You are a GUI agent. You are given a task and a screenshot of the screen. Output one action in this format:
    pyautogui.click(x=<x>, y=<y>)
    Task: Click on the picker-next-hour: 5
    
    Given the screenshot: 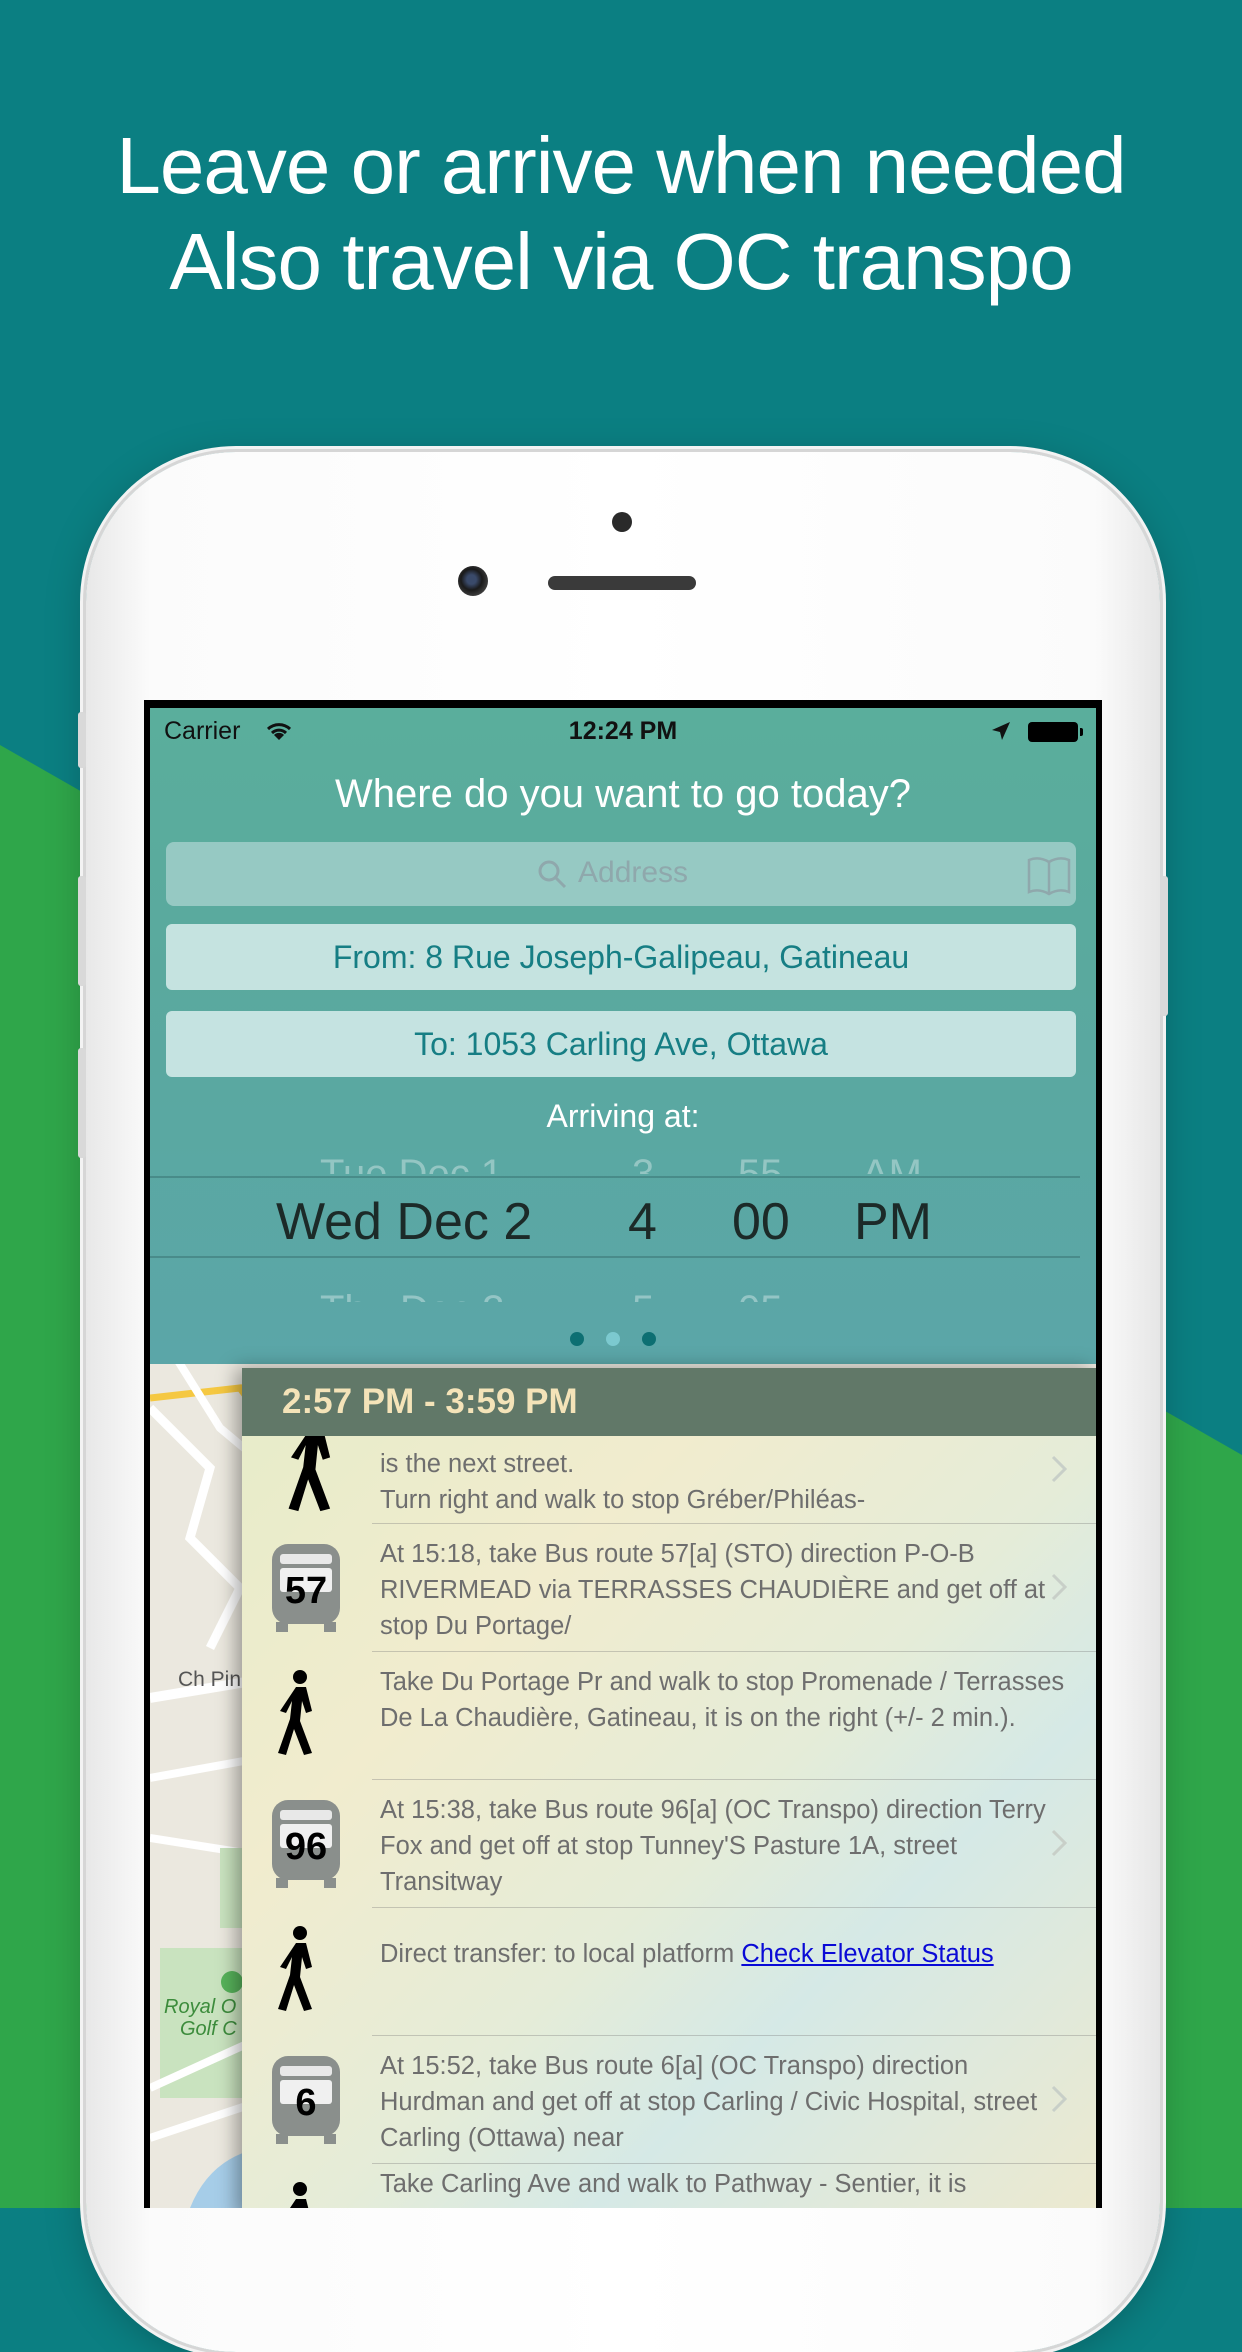 What is the action you would take?
    pyautogui.click(x=643, y=1291)
    